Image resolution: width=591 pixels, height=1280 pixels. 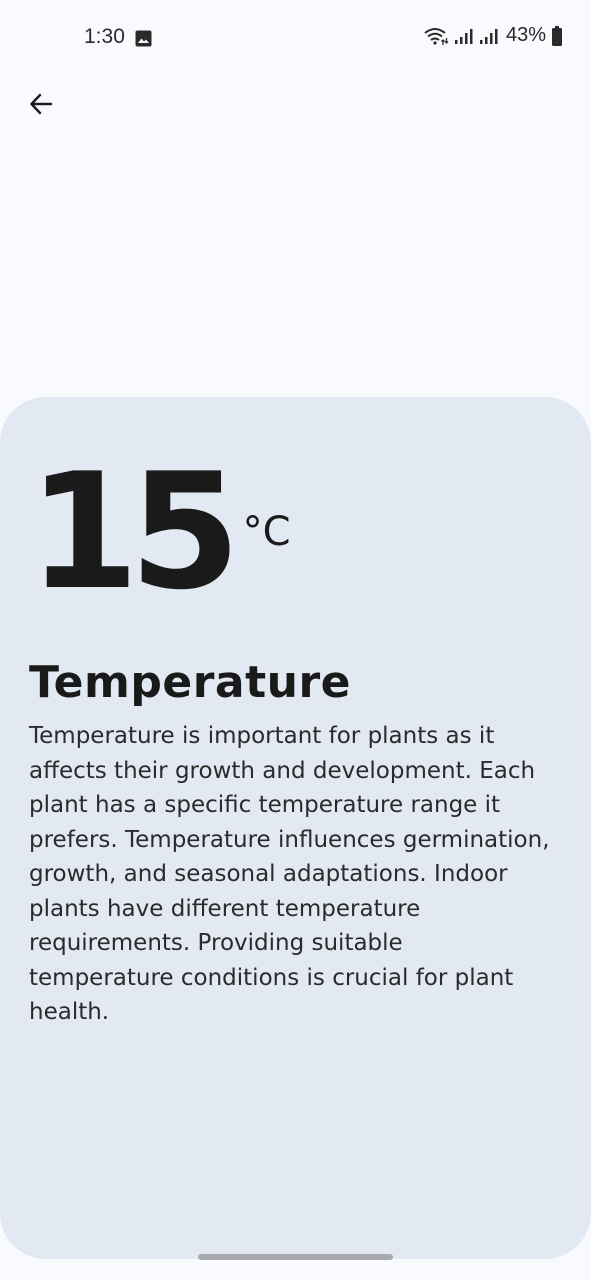 I want to click on battery-icon, so click(x=557, y=35).